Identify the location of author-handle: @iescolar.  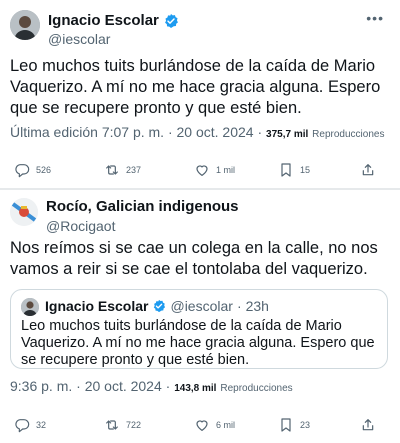
(79, 39).